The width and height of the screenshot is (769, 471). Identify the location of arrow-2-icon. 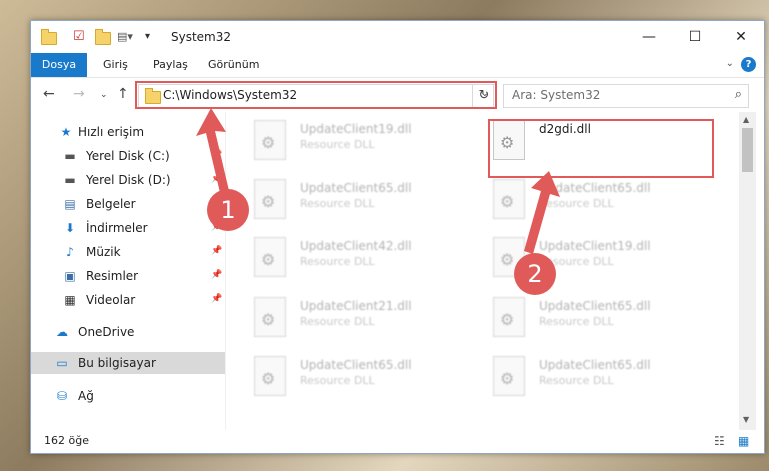
(542, 212).